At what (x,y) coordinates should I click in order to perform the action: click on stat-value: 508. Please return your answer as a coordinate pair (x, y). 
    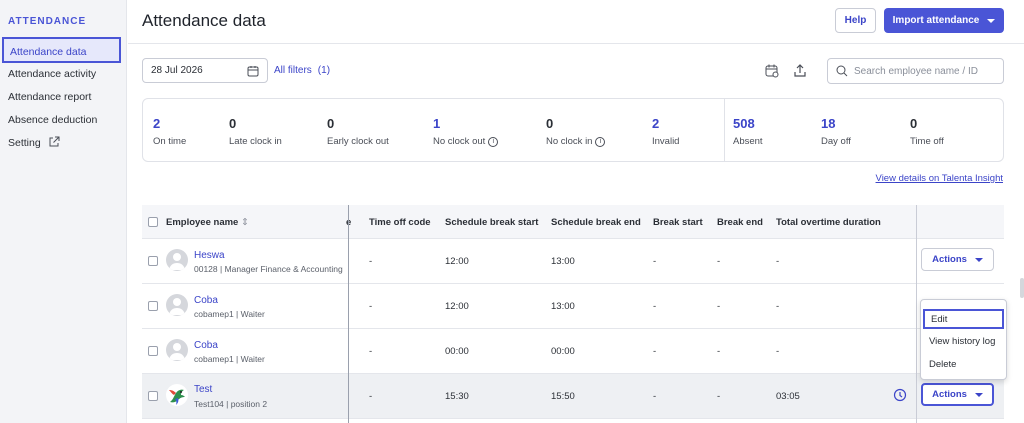
    Looking at the image, I should click on (744, 123).